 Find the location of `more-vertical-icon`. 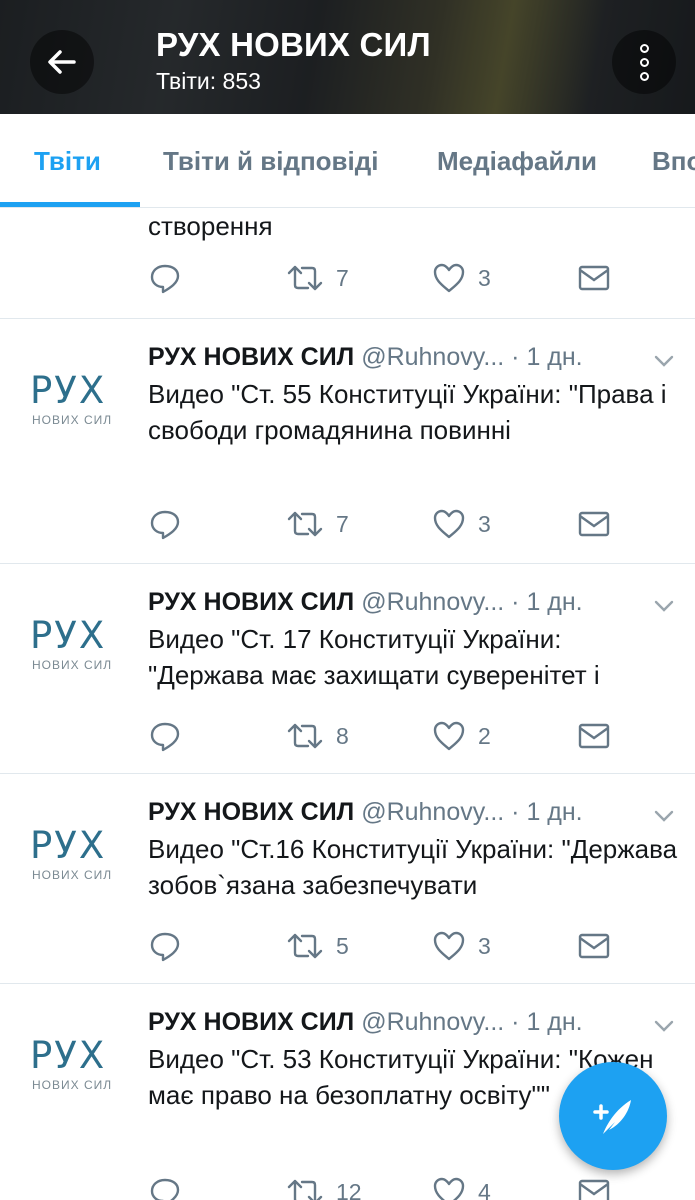

more-vertical-icon is located at coordinates (644, 48).